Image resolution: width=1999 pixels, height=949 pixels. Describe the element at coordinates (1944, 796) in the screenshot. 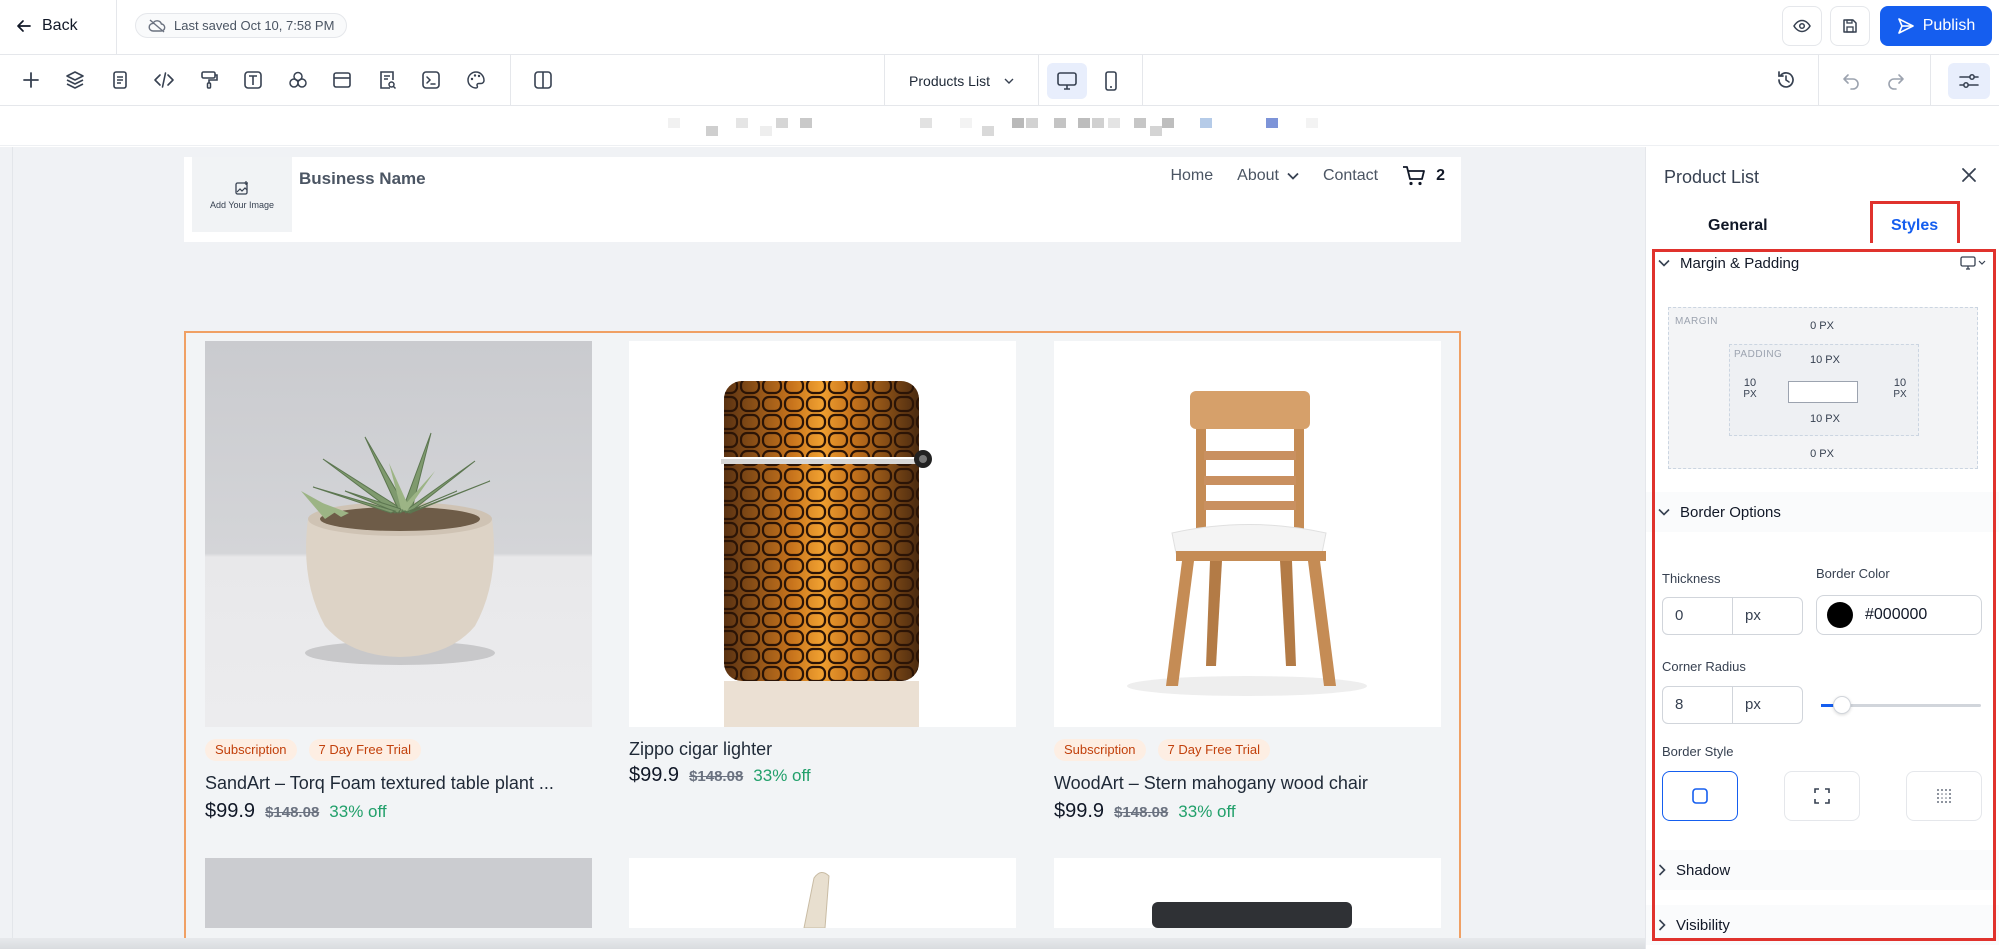

I see `border-style-dotted-button` at that location.